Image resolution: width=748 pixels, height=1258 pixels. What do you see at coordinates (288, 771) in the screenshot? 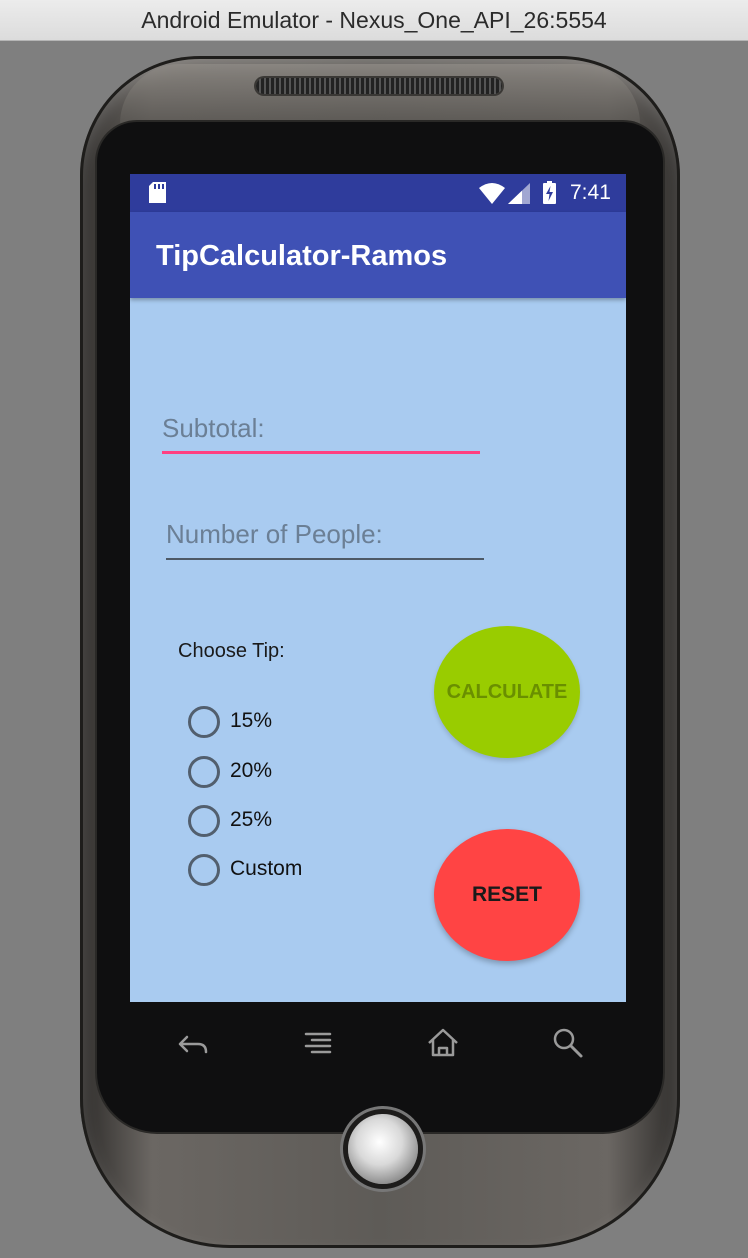
I see `tip-radio-20: 20%` at bounding box center [288, 771].